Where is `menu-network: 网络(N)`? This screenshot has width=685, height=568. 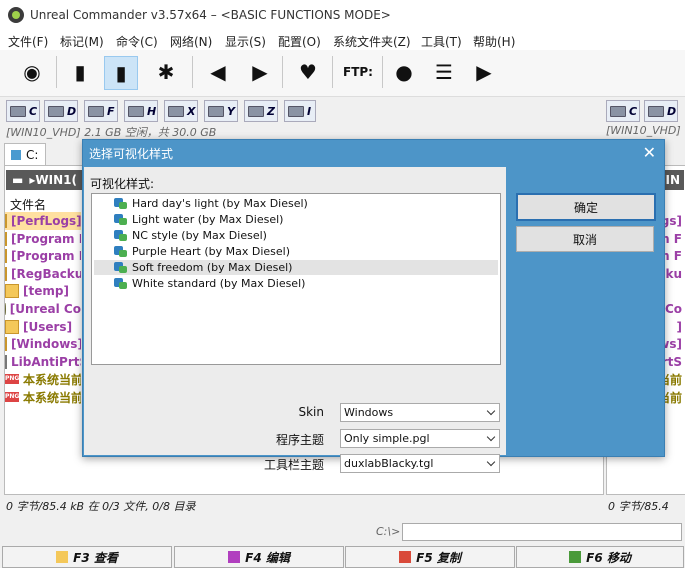
menu-network: 网络(N) is located at coordinates (191, 41).